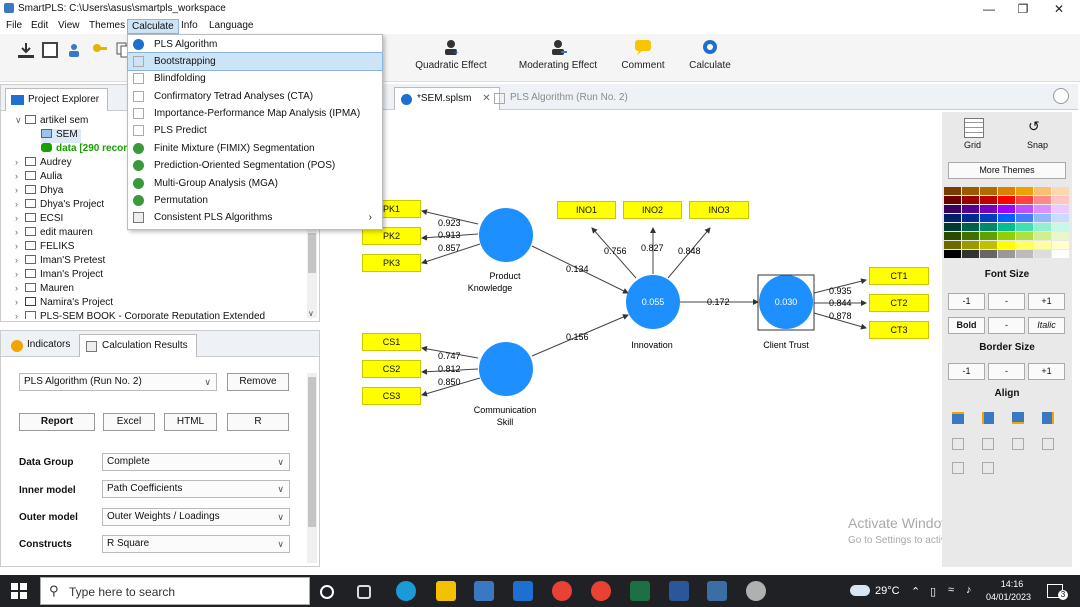 This screenshot has height=607, width=1080. What do you see at coordinates (446, 591) in the screenshot?
I see `file-explorer-icon` at bounding box center [446, 591].